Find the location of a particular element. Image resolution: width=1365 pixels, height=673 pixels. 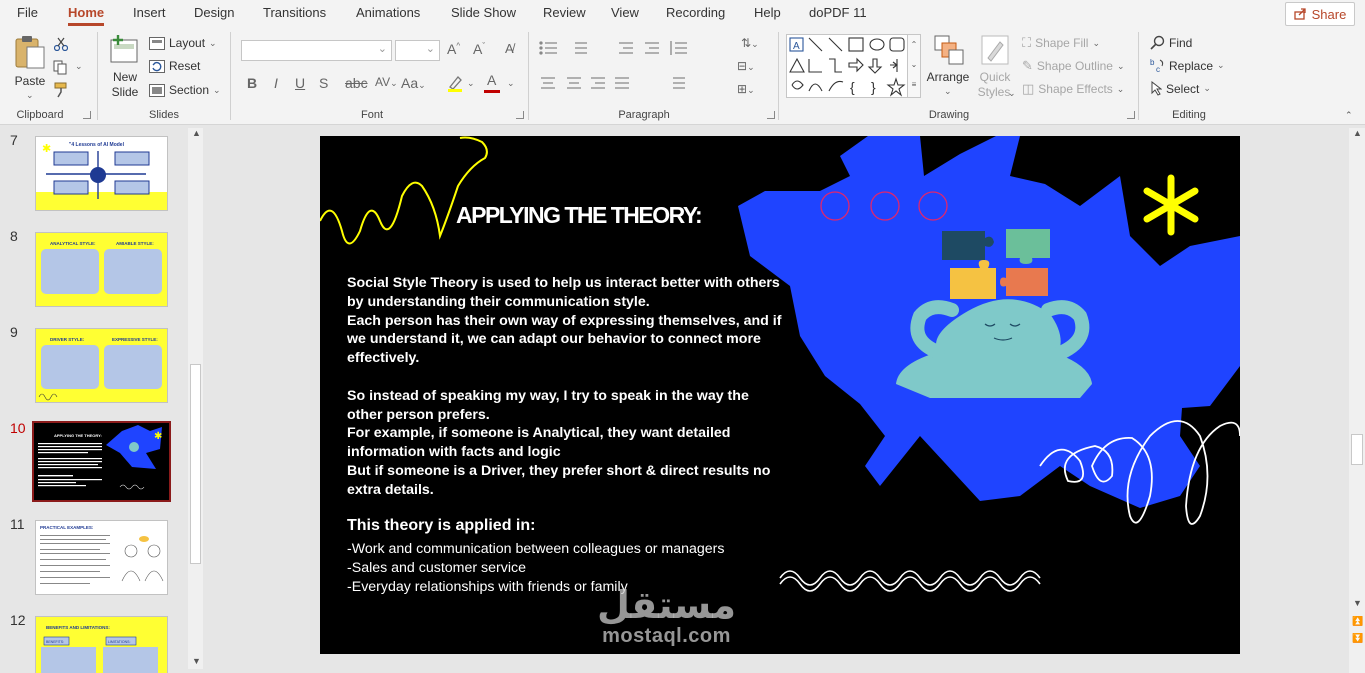

increase-font-icon: A^ is located at coordinates (453, 49).